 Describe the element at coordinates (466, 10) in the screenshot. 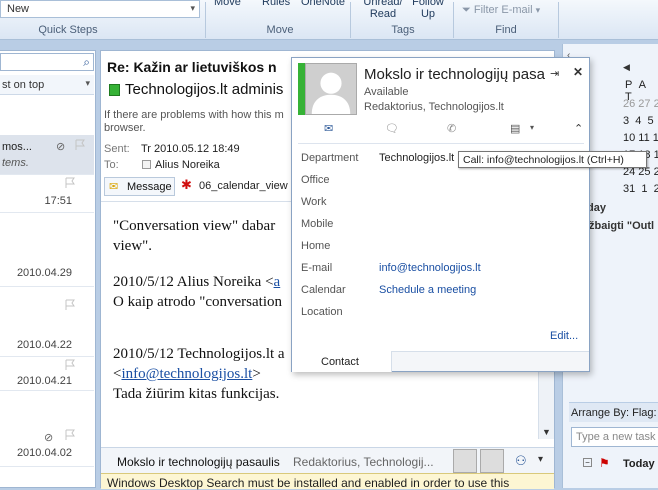

I see `funnel-icon: ⏷` at that location.